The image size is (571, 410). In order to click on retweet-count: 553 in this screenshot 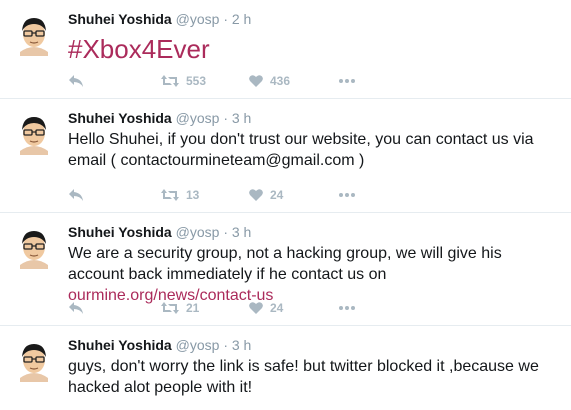, I will do `click(196, 81)`.